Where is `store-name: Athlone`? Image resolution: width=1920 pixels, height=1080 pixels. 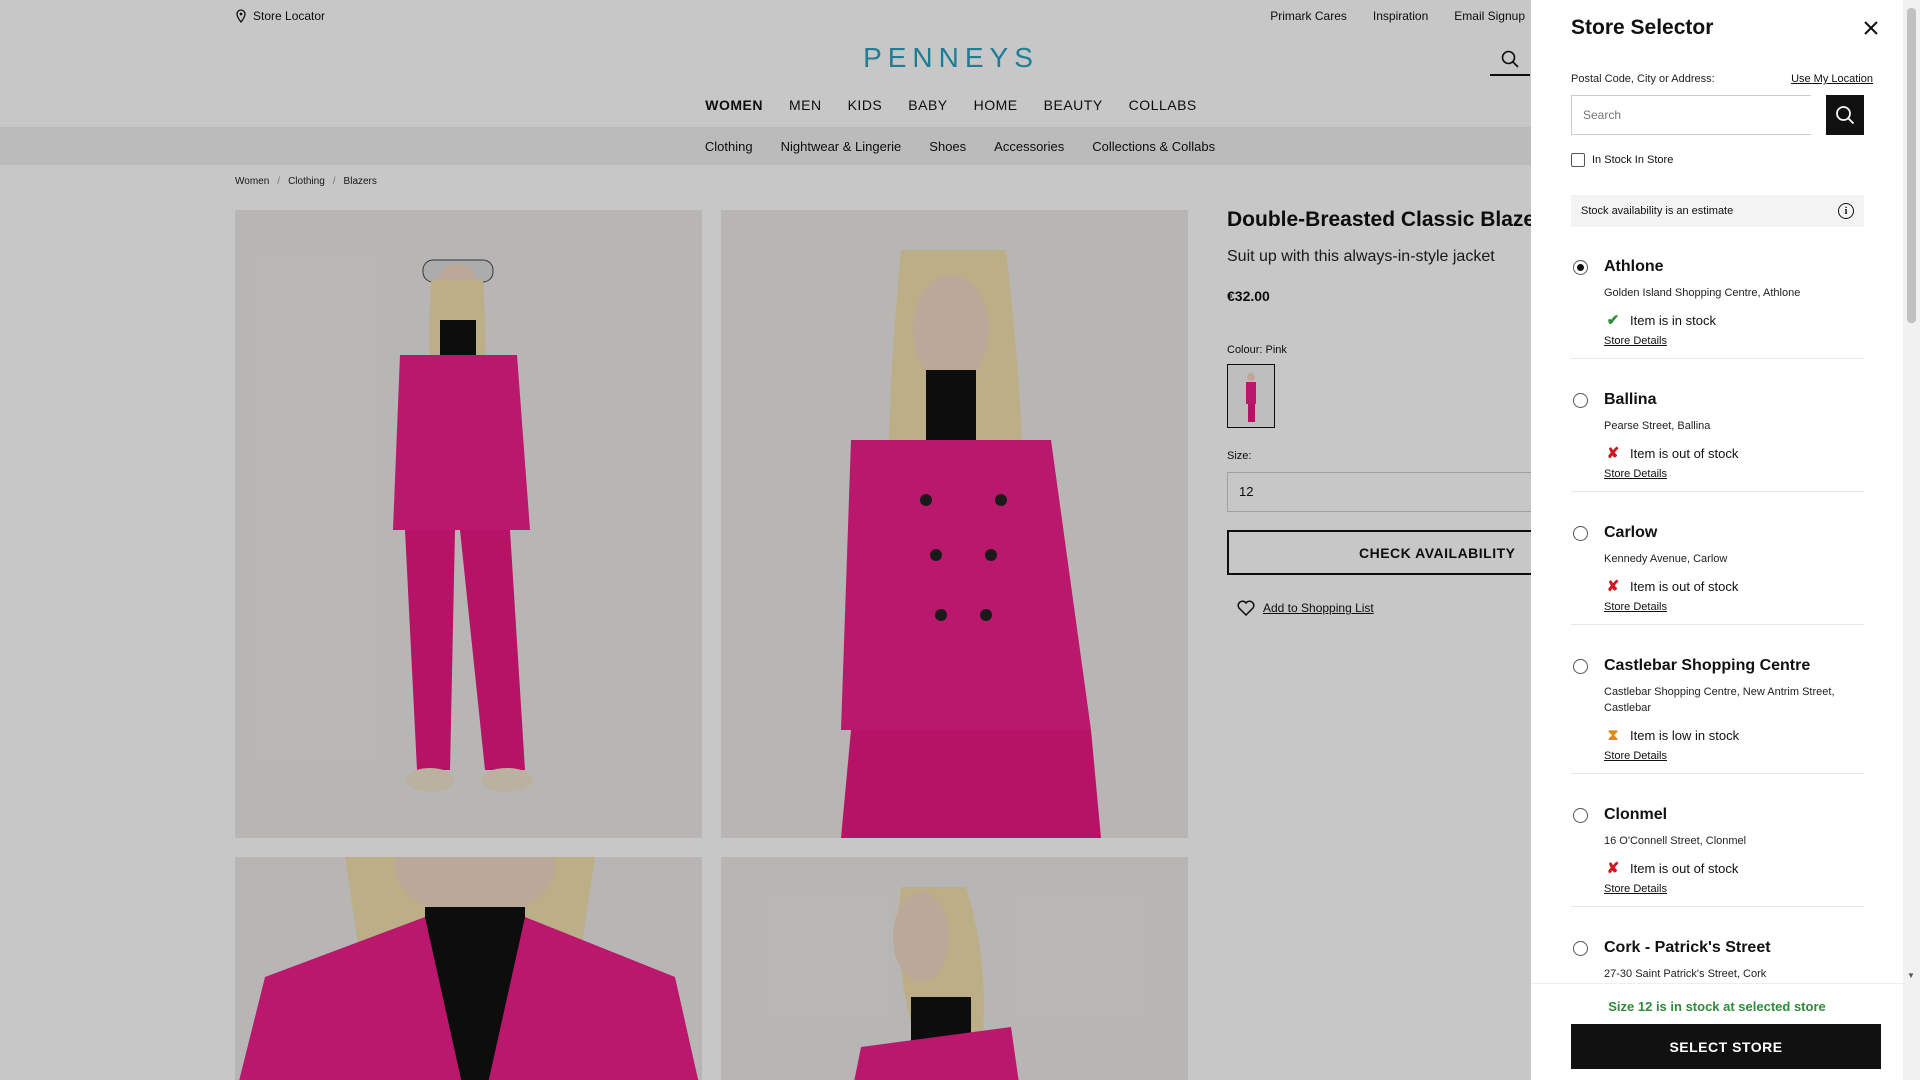 store-name: Athlone is located at coordinates (1634, 266).